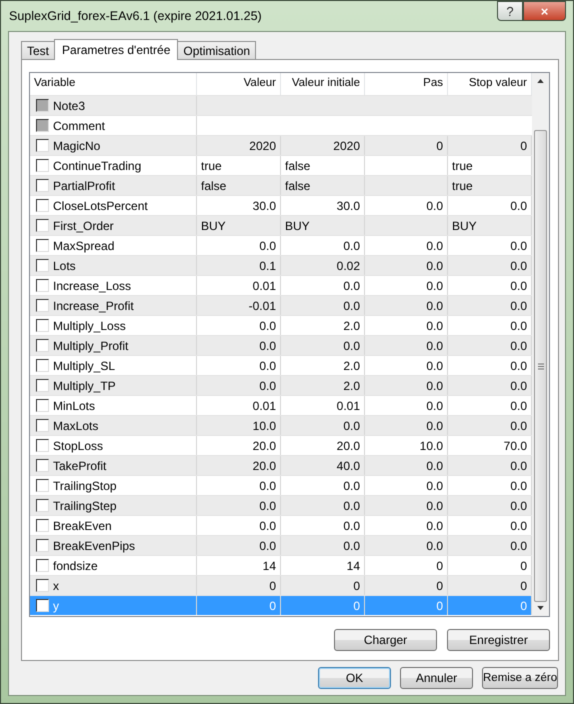 This screenshot has width=574, height=704. What do you see at coordinates (281, 425) in the screenshot?
I see `table-row: MaxLots 10.0 0.0 0.0 0.0` at bounding box center [281, 425].